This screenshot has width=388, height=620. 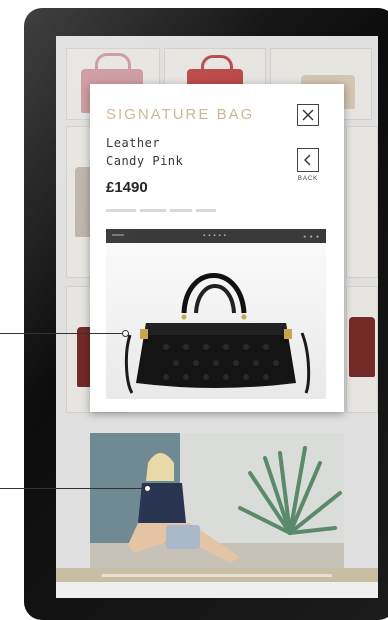 I want to click on close-icon, so click(x=308, y=115).